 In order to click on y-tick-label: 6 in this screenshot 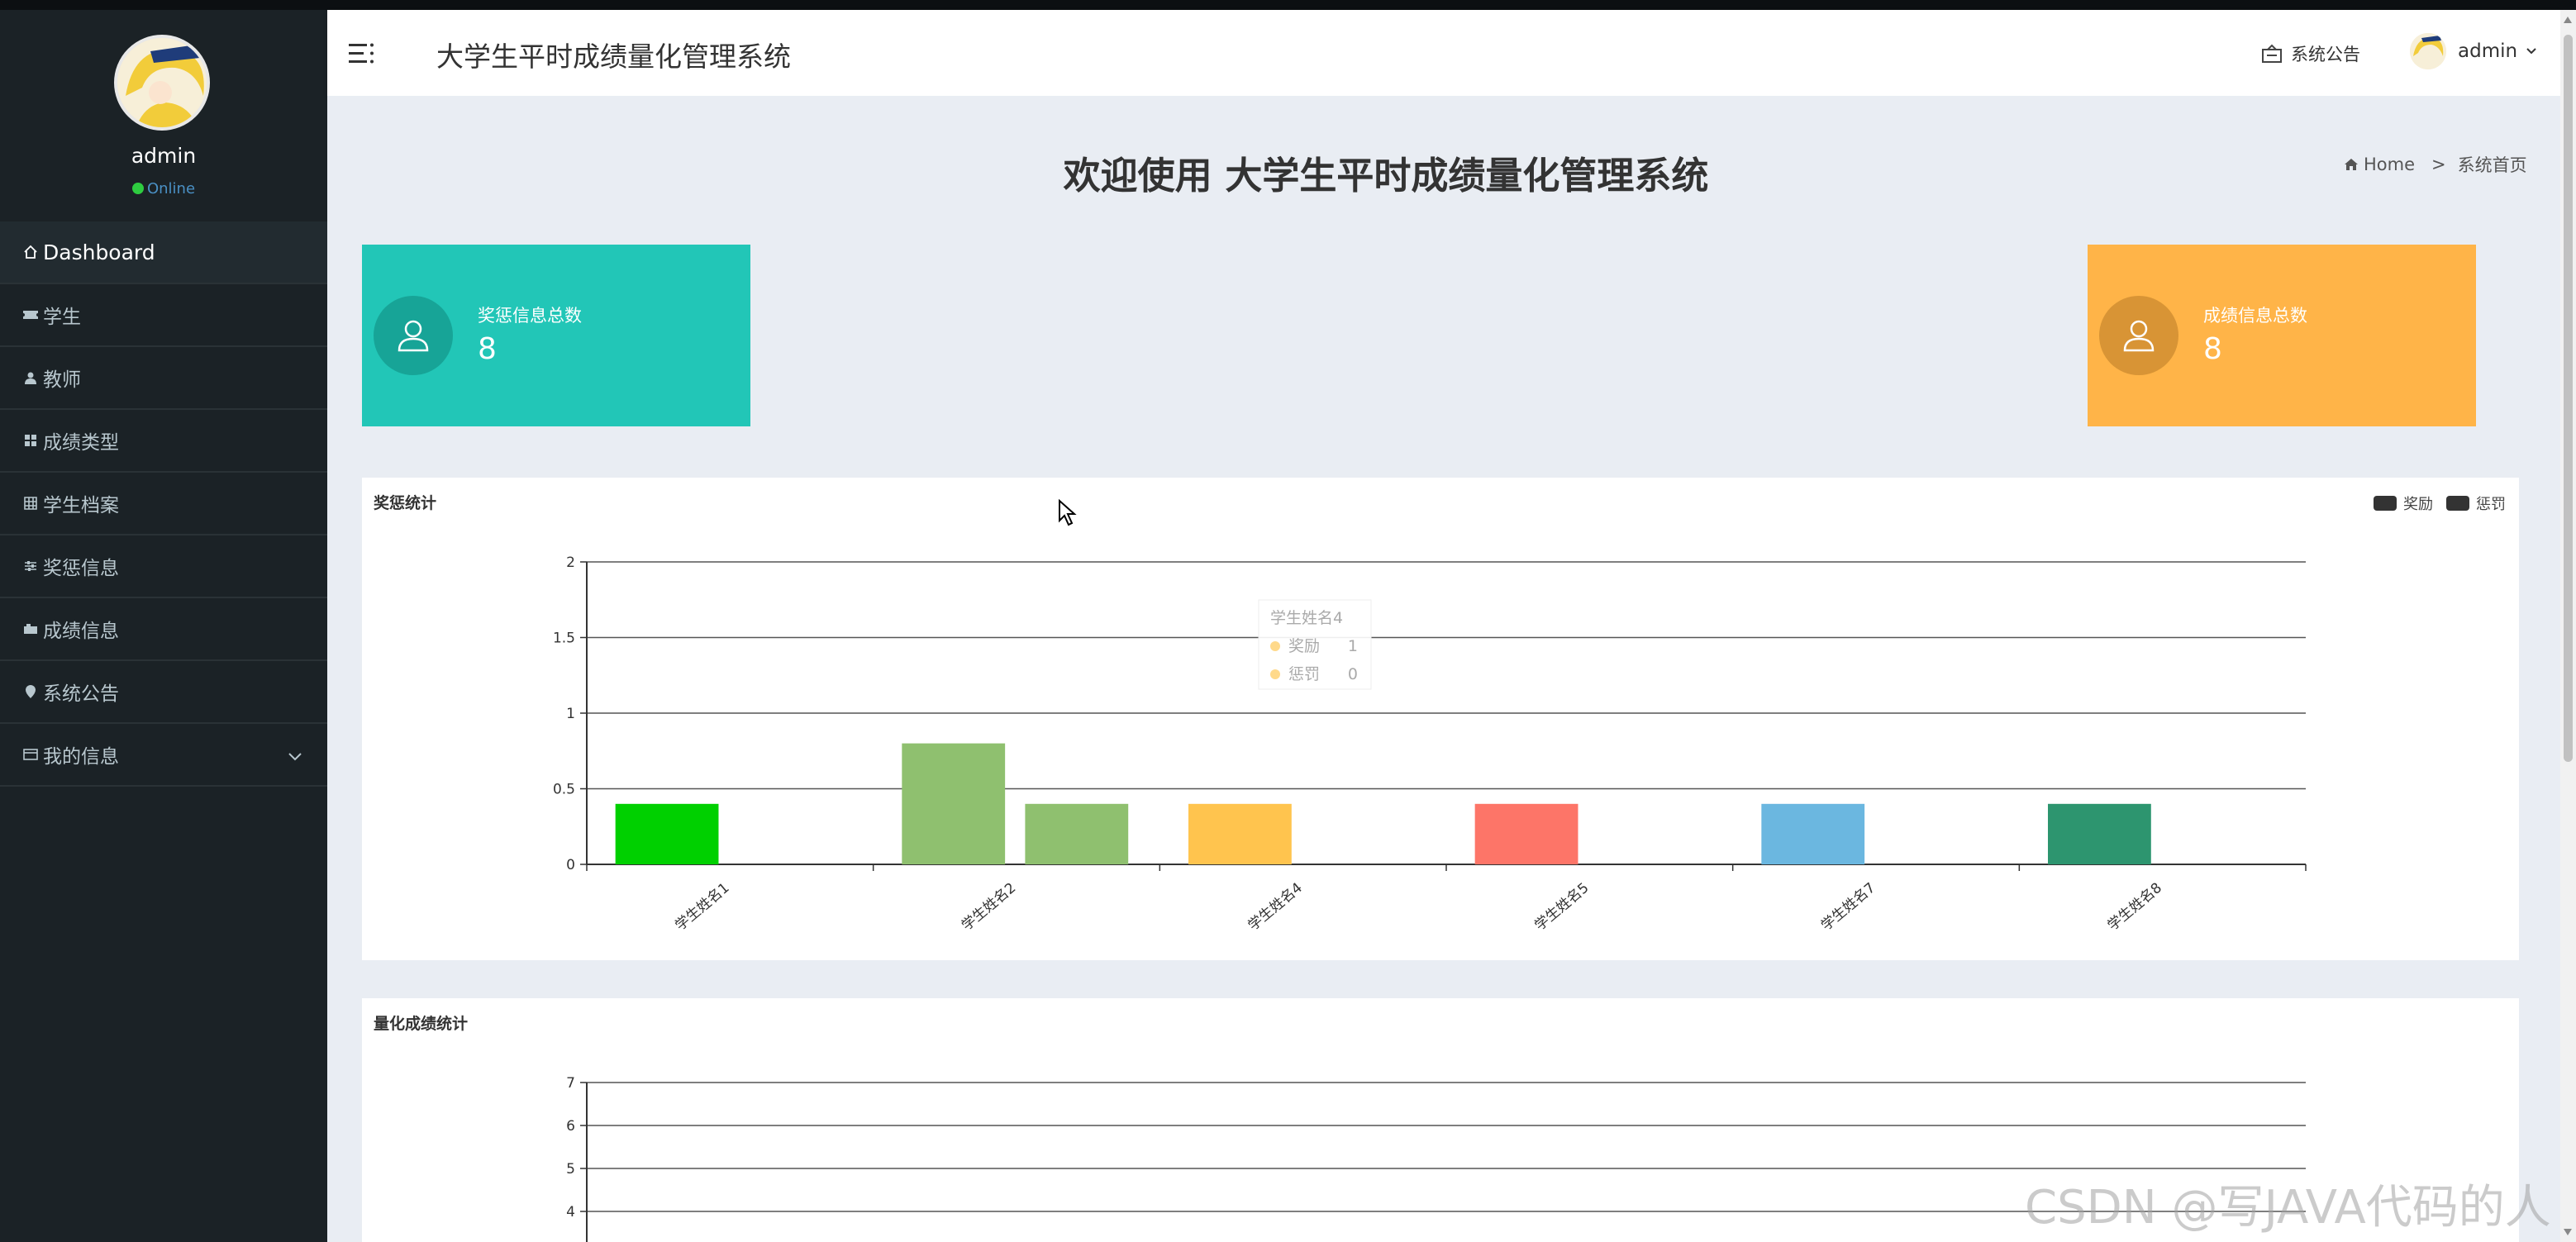, I will do `click(571, 1126)`.